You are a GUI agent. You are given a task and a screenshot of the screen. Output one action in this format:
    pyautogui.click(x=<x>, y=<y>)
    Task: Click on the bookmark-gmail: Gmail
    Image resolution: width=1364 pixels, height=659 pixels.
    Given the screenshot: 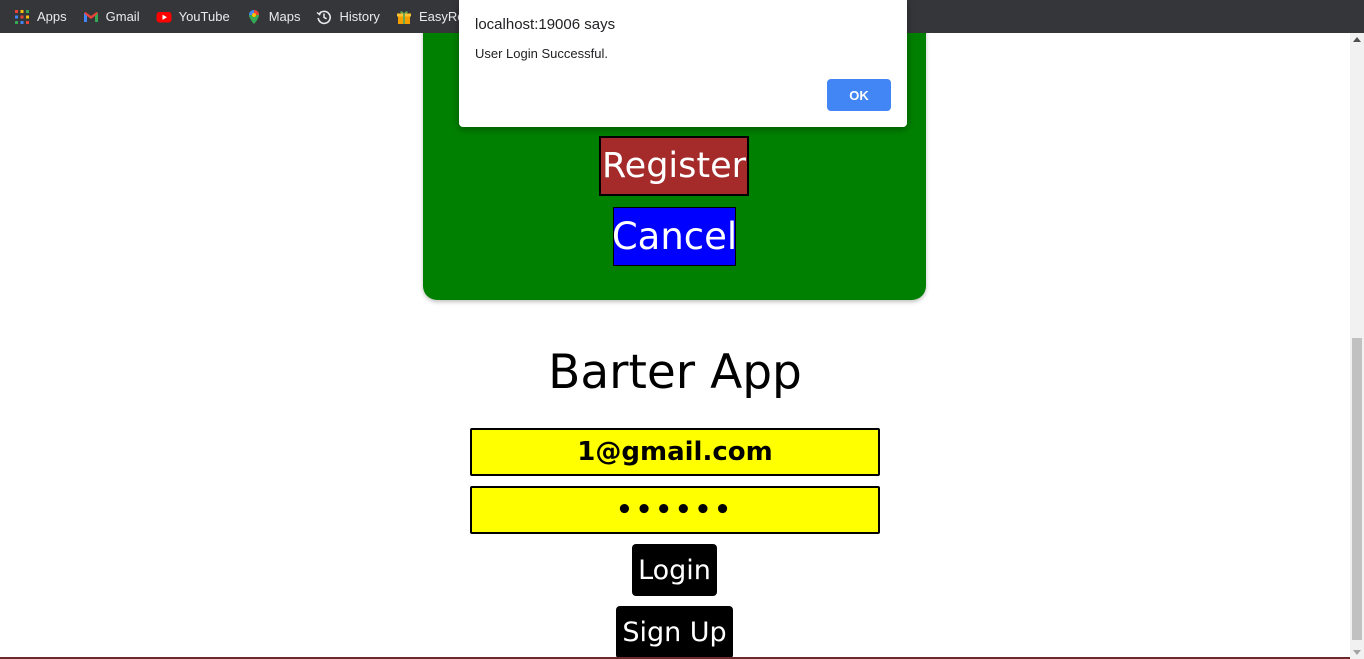 What is the action you would take?
    pyautogui.click(x=111, y=17)
    